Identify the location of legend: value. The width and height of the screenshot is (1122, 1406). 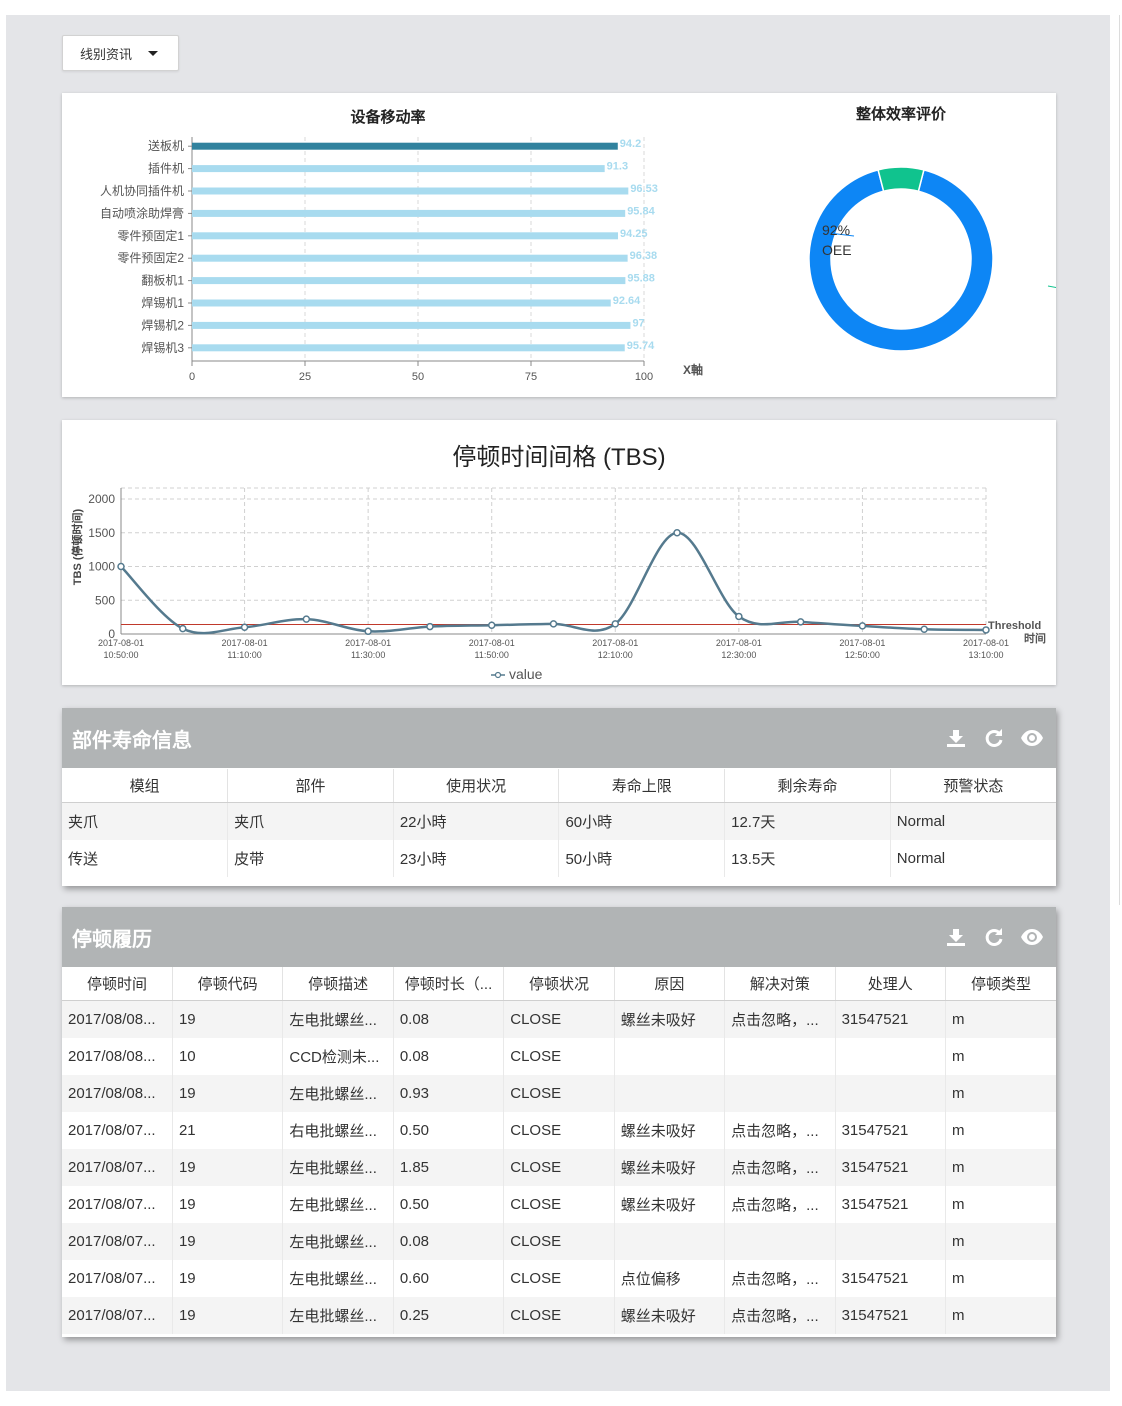
(517, 674).